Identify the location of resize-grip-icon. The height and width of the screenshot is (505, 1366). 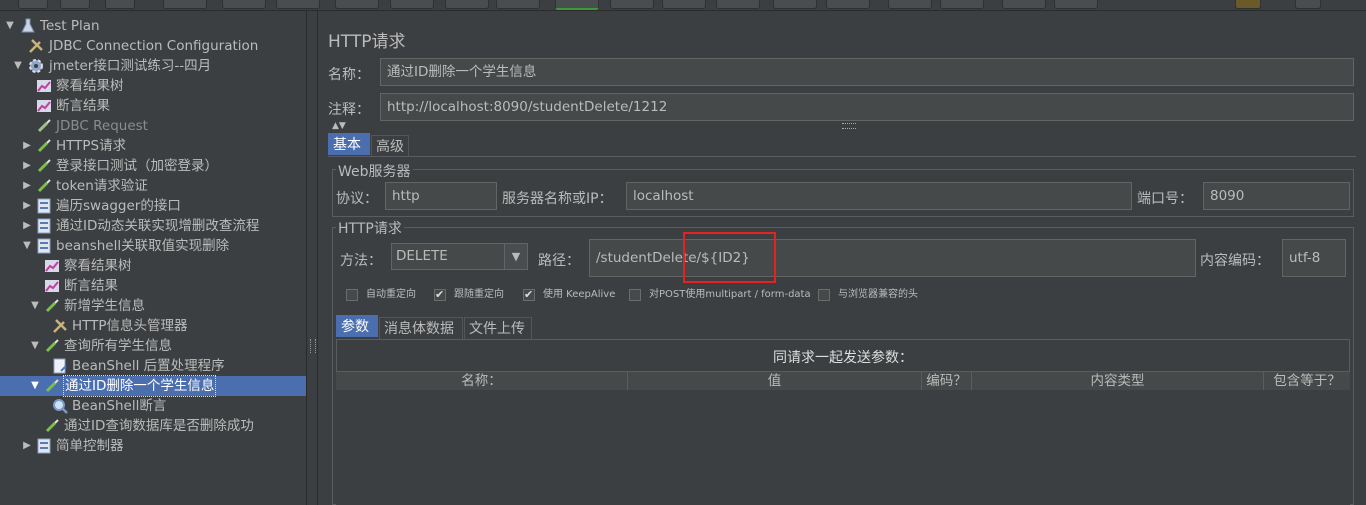
(849, 126).